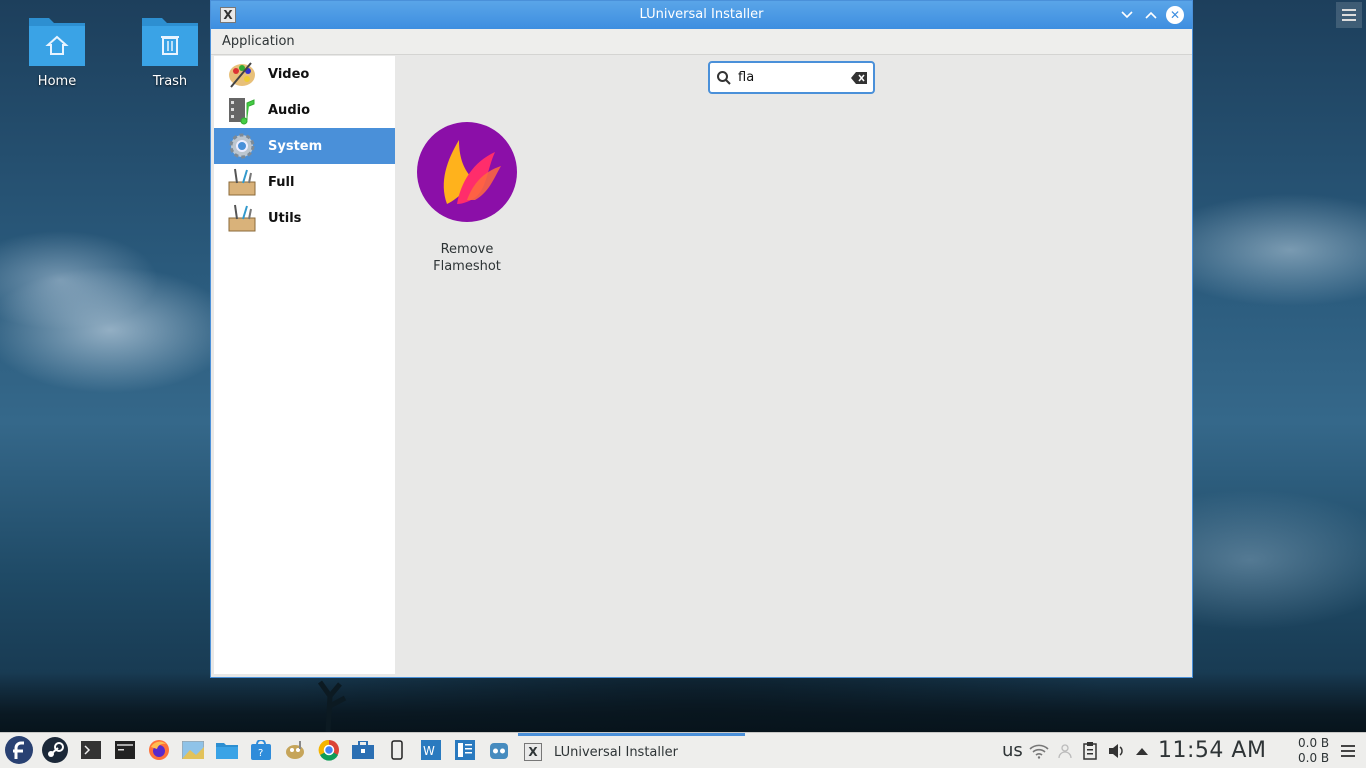 The width and height of the screenshot is (1366, 768). What do you see at coordinates (616, 752) in the screenshot?
I see `task-label: LUniversal Installer` at bounding box center [616, 752].